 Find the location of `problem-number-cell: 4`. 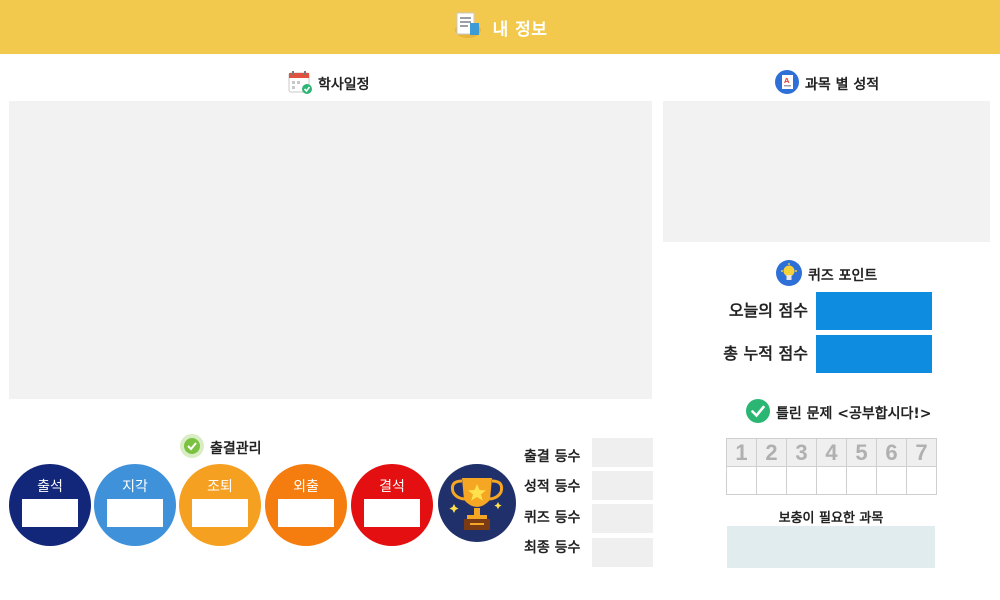

problem-number-cell: 4 is located at coordinates (831, 452).